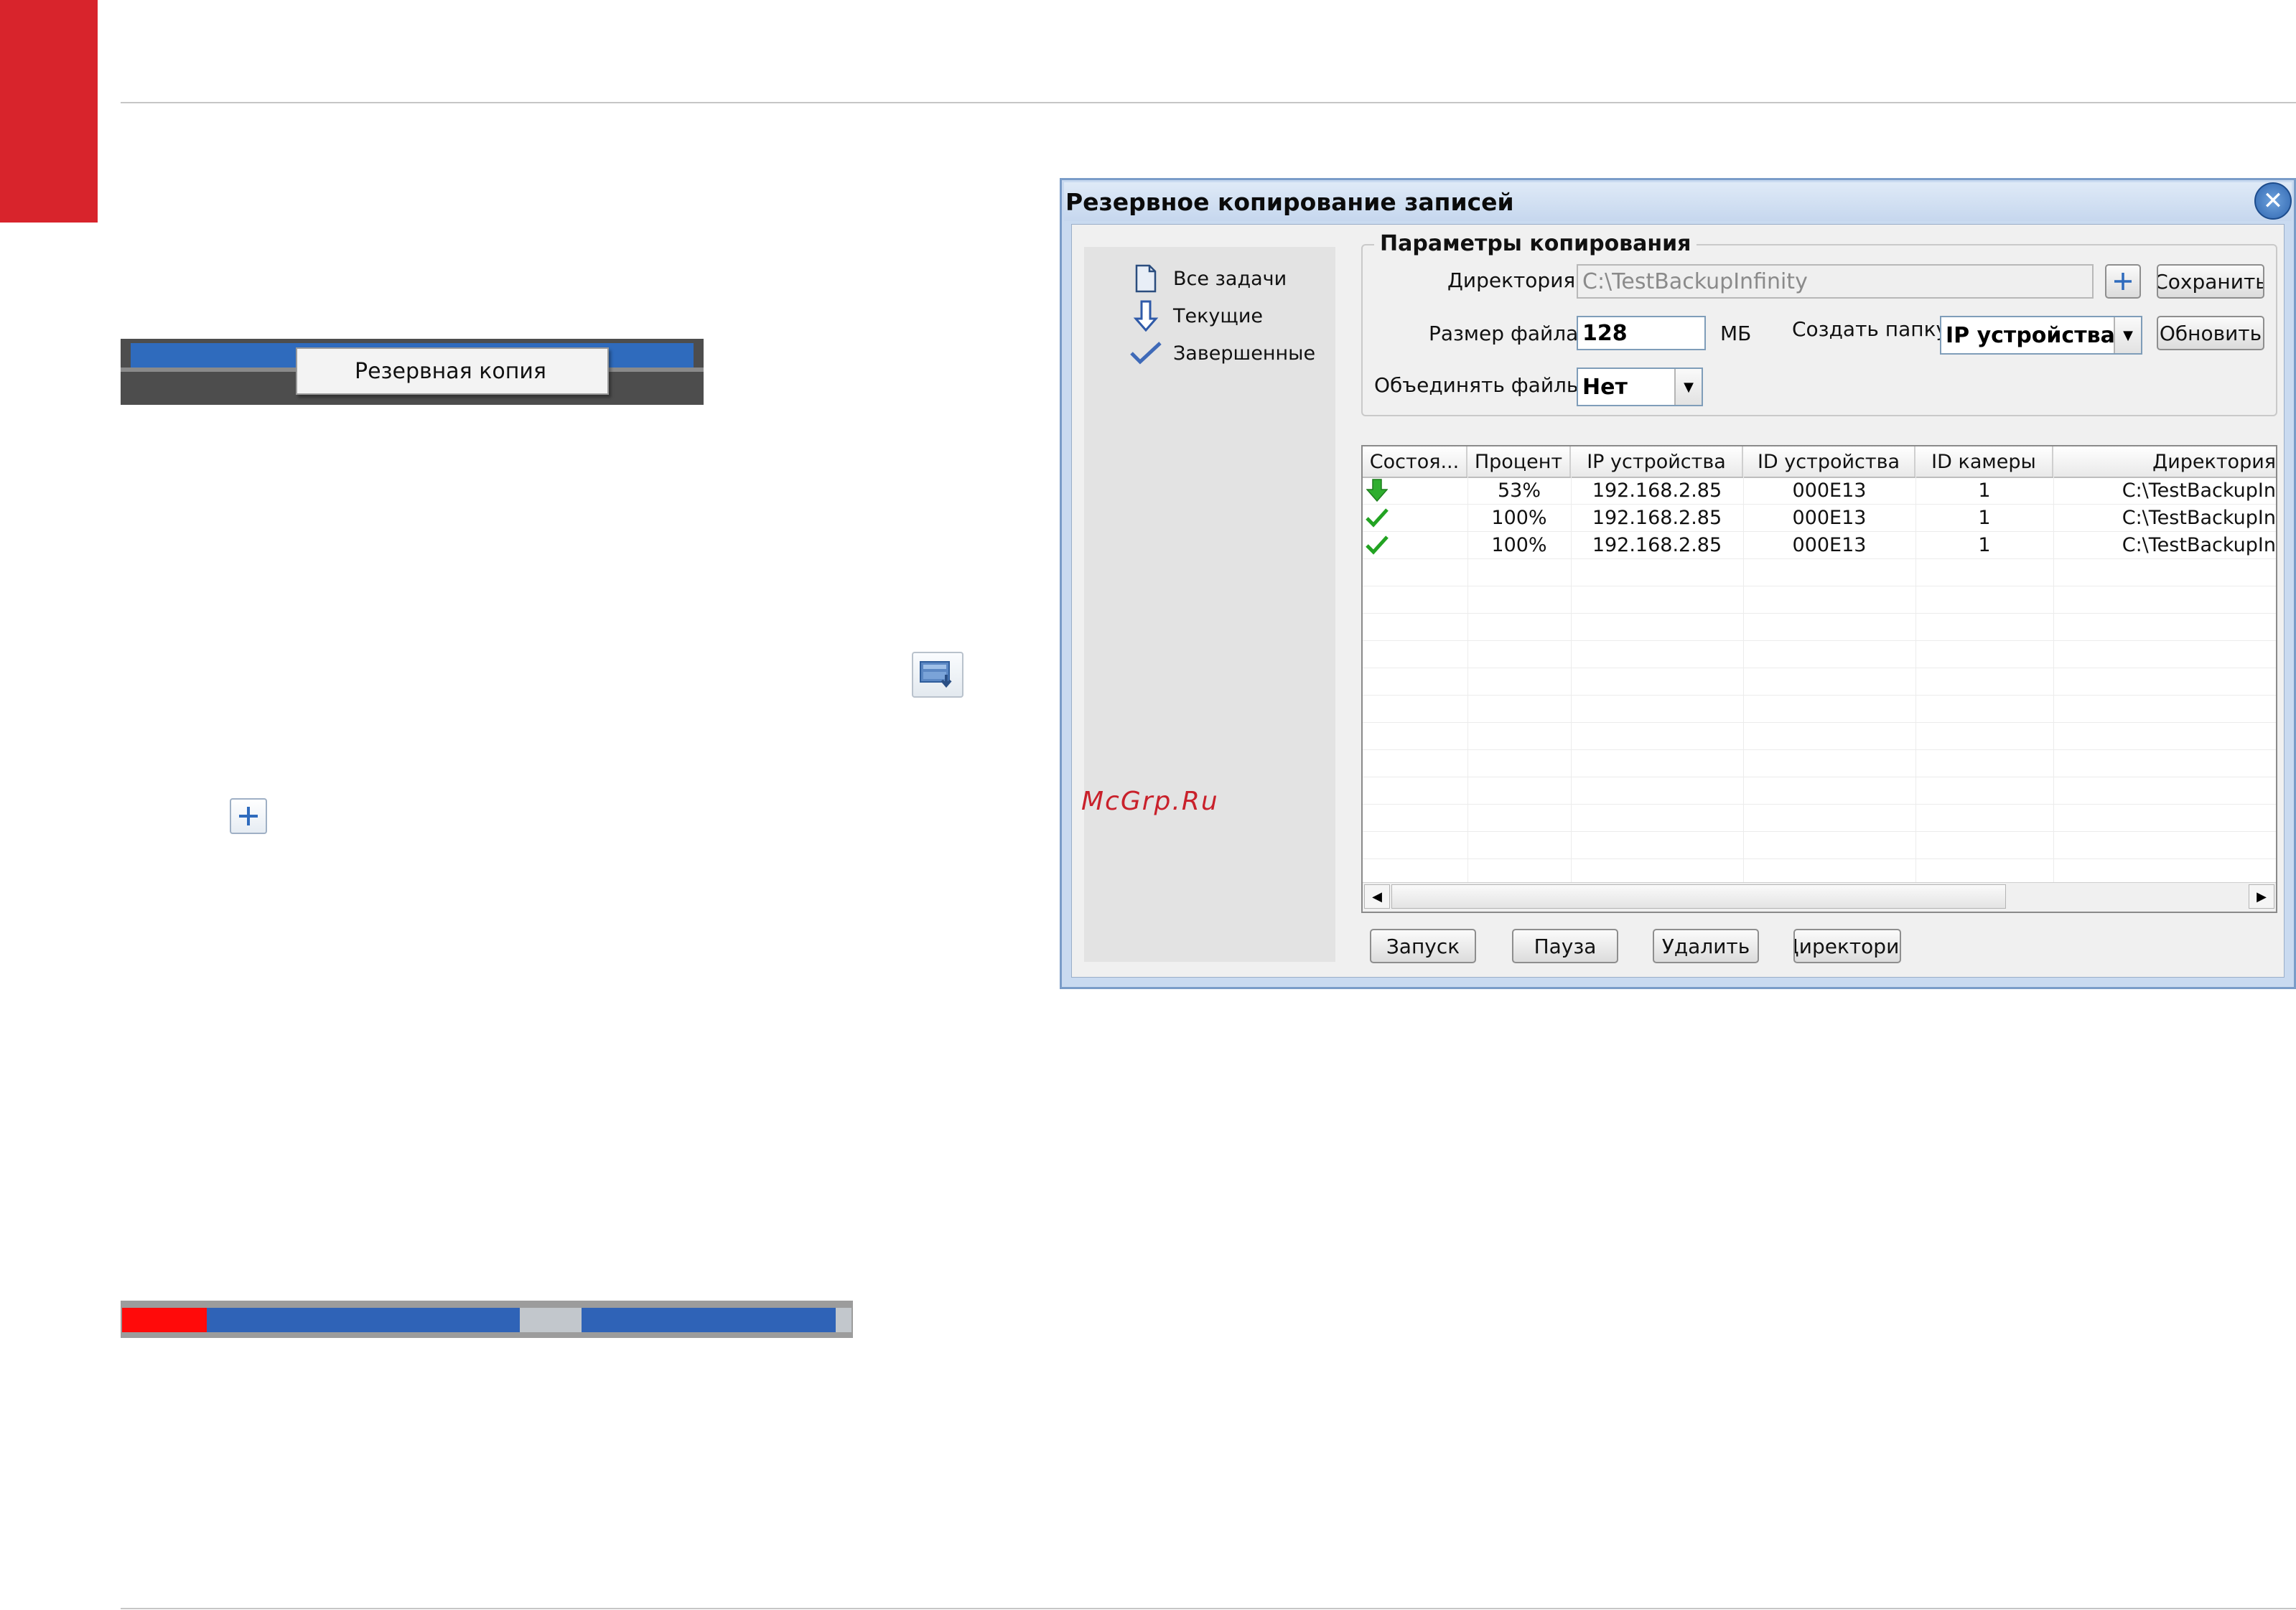 Image resolution: width=2296 pixels, height=1610 pixels. What do you see at coordinates (2164, 462) in the screenshot?
I see `column-header-directory: Директория` at bounding box center [2164, 462].